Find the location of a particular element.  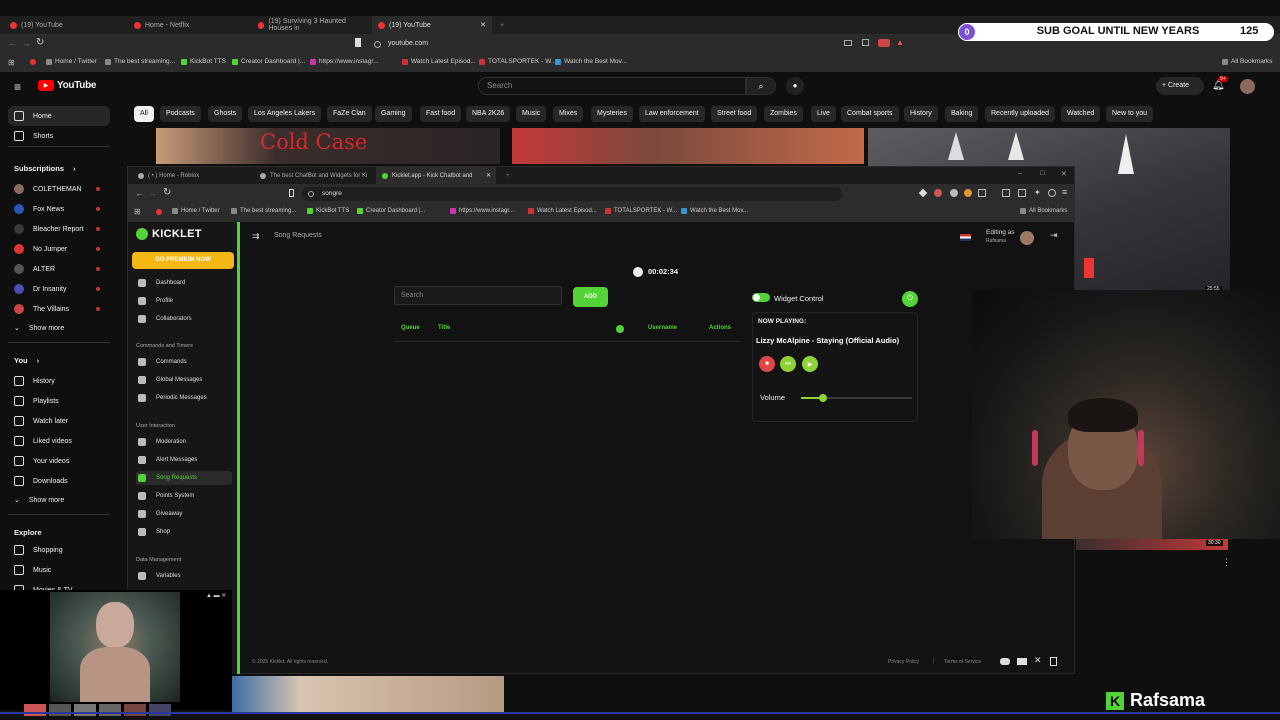

kicklet-logo: KICKLET is located at coordinates (169, 234).